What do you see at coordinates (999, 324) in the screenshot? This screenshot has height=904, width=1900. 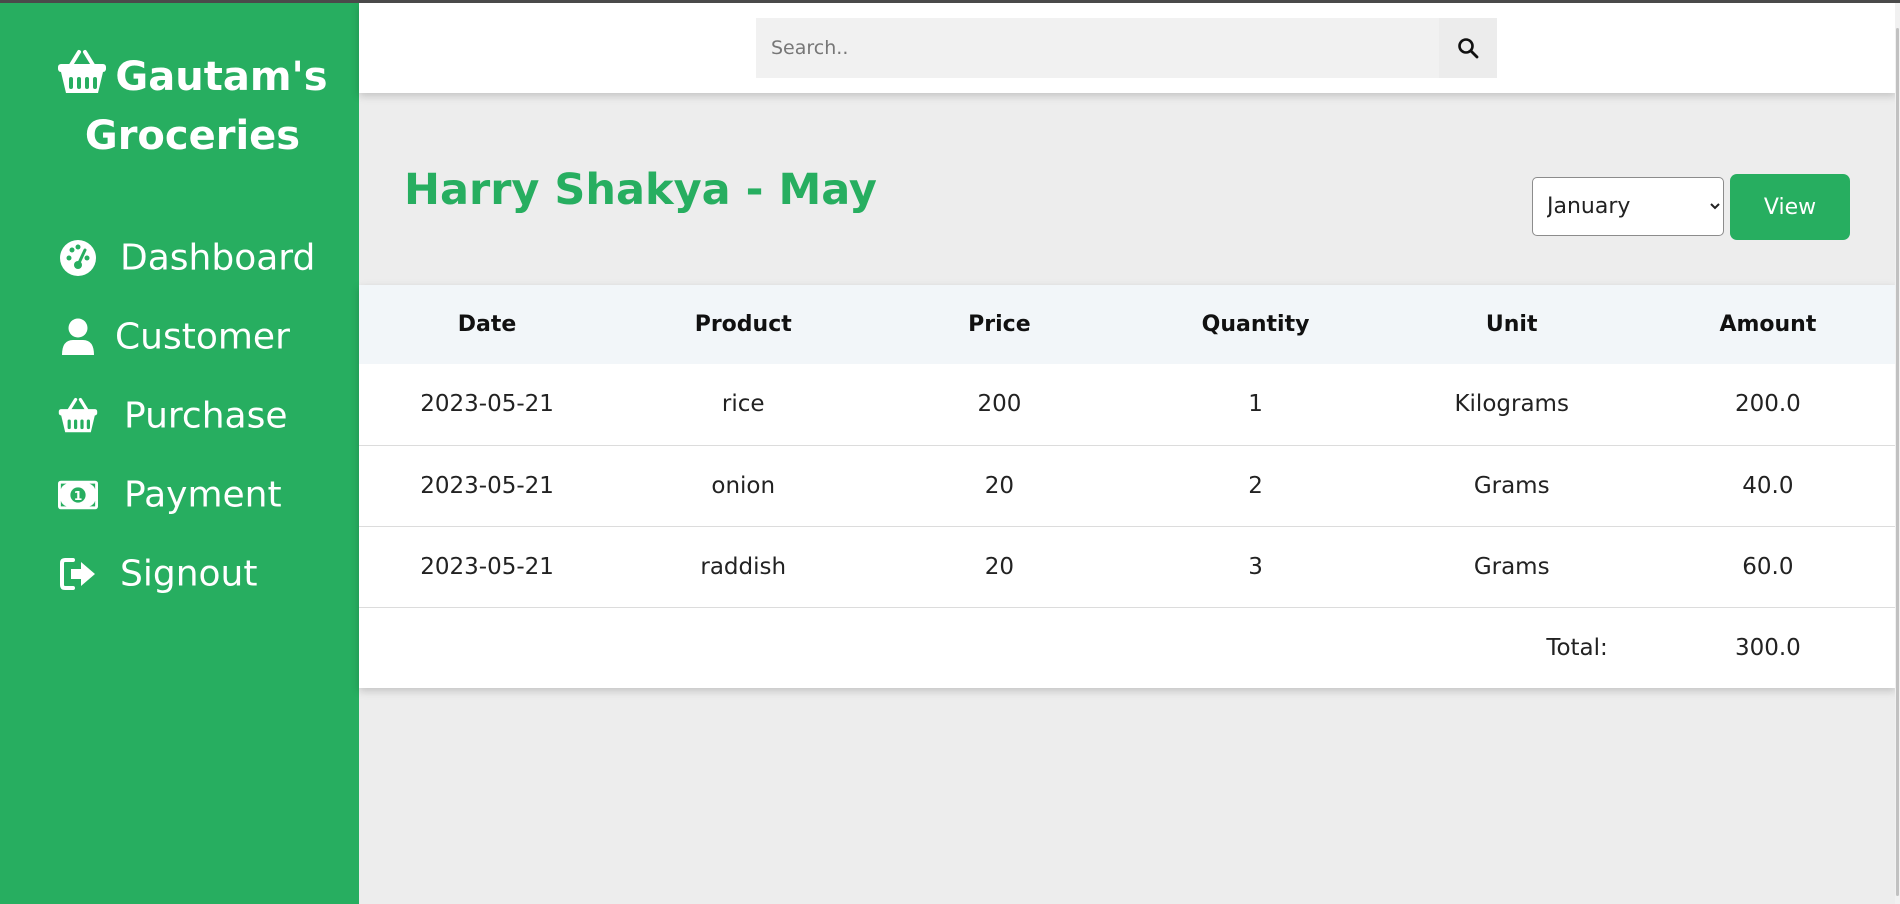 I see `column-header-price: Price` at bounding box center [999, 324].